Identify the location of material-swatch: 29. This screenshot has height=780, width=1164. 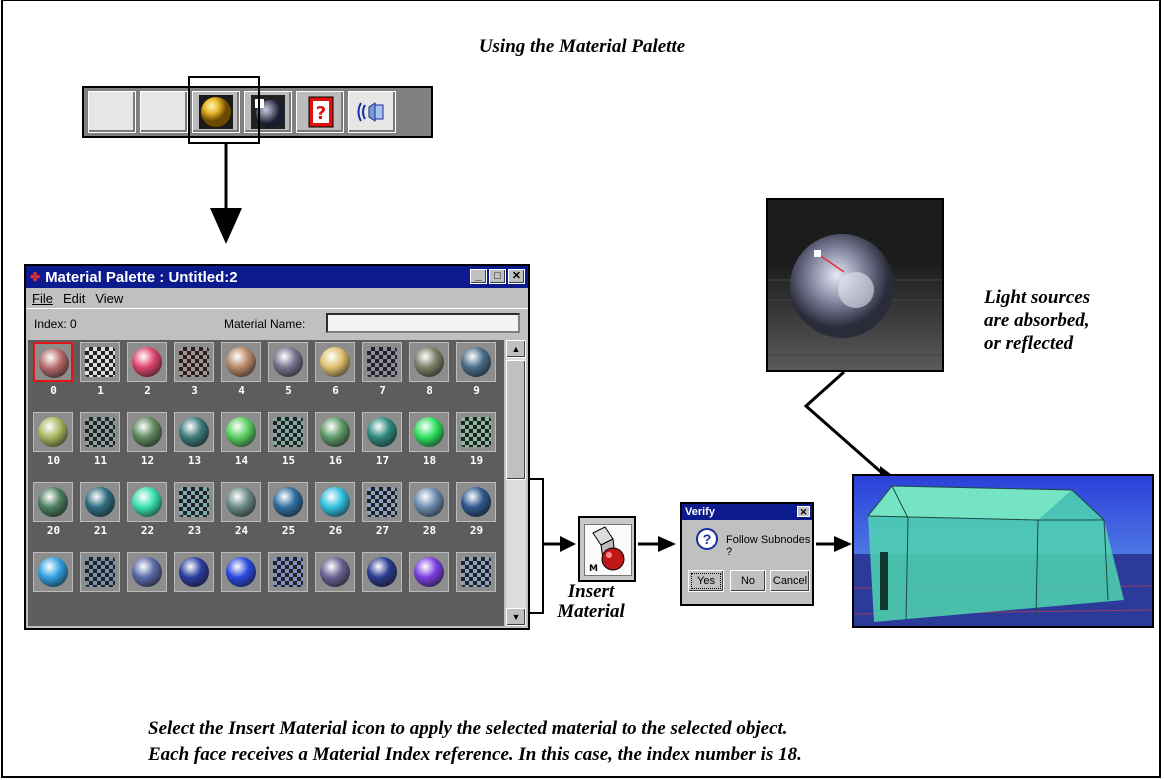
(476, 517).